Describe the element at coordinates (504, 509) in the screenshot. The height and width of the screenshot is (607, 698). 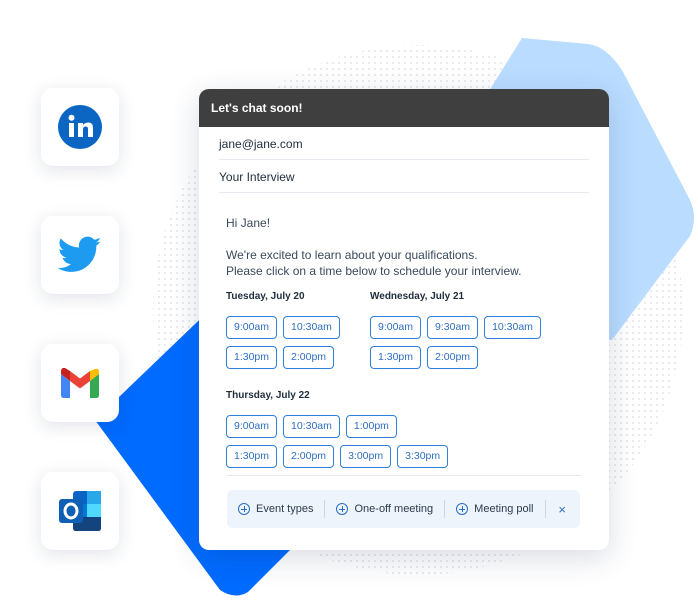
I see `meeting-poll-label: Meeting poll` at that location.